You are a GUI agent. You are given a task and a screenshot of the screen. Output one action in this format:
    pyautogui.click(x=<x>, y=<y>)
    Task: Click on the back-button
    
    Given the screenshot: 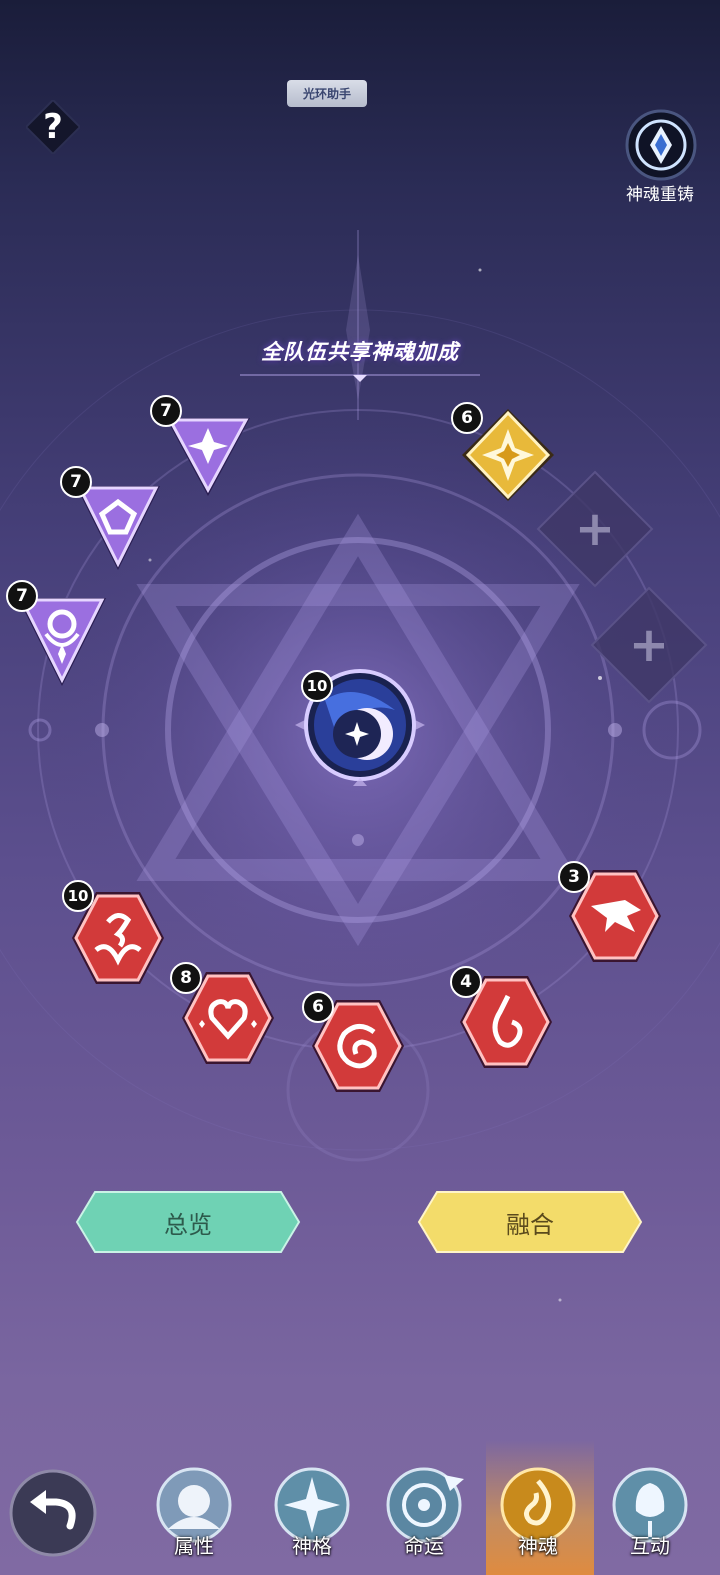 What is the action you would take?
    pyautogui.click(x=53, y=1513)
    